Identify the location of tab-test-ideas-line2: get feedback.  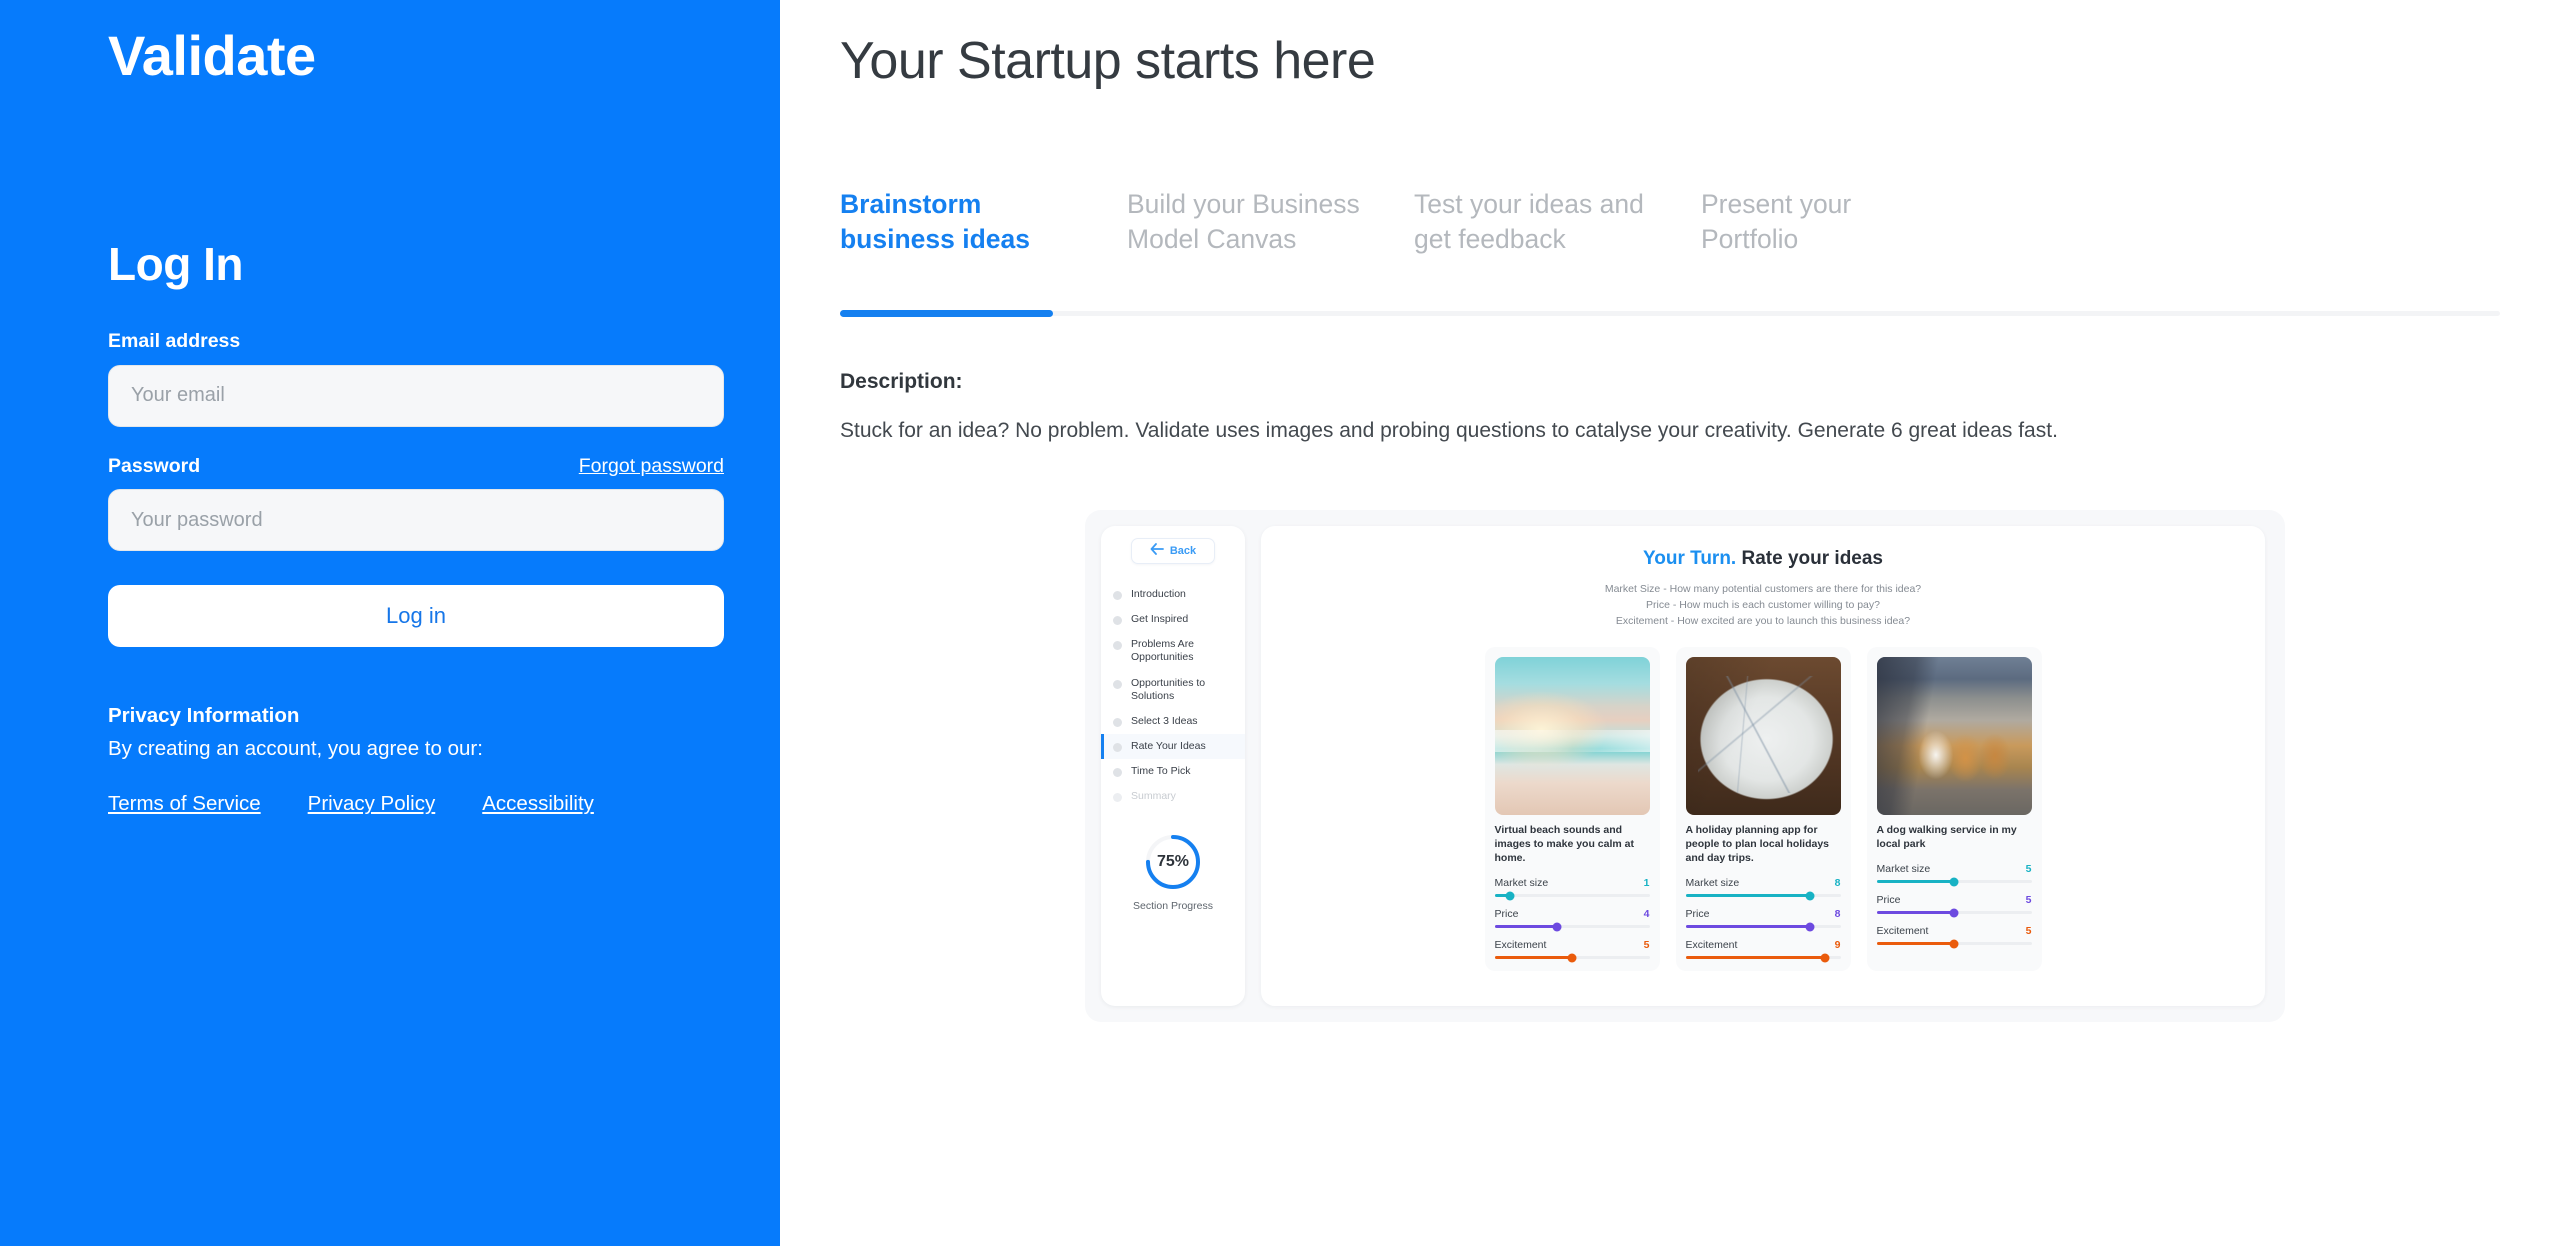
(1490, 238).